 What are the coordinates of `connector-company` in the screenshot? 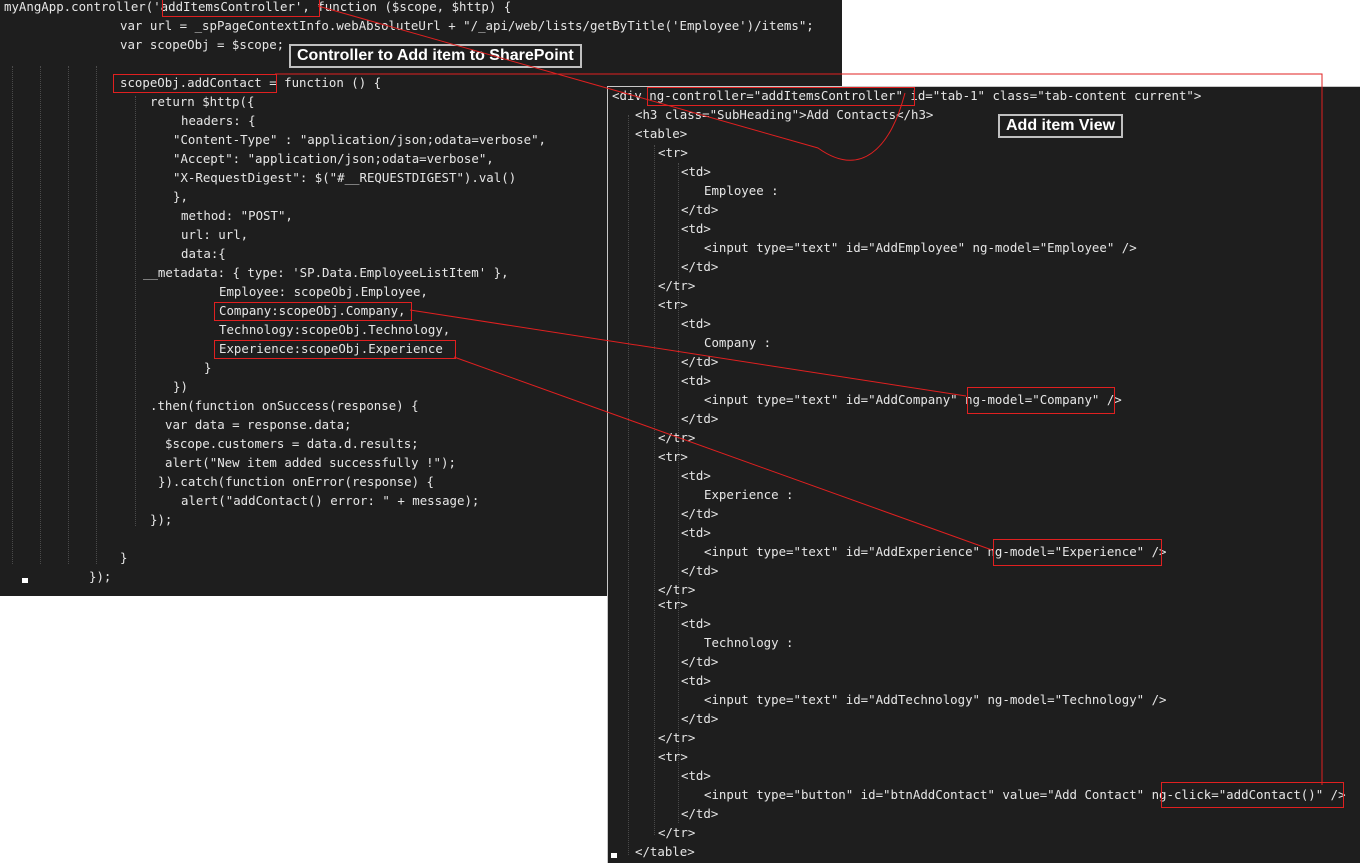 It's located at (688, 353).